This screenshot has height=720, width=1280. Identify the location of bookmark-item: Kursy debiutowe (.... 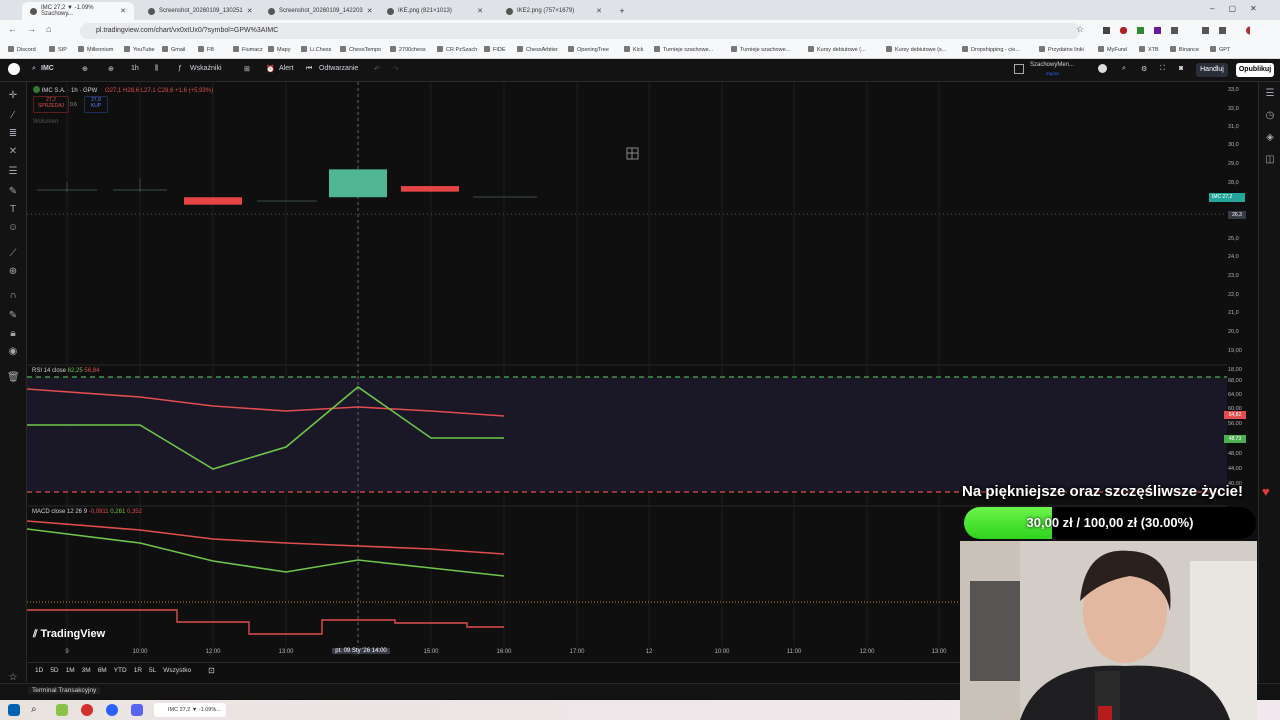
(837, 49).